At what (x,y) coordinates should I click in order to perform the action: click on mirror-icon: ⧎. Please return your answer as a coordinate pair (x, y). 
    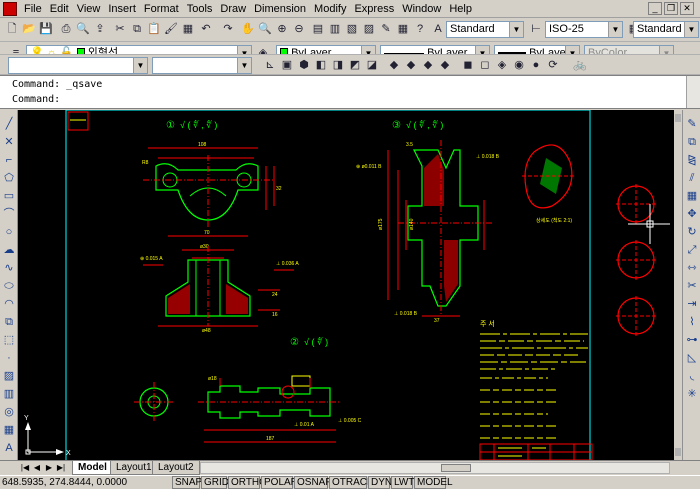
    Looking at the image, I should click on (692, 160).